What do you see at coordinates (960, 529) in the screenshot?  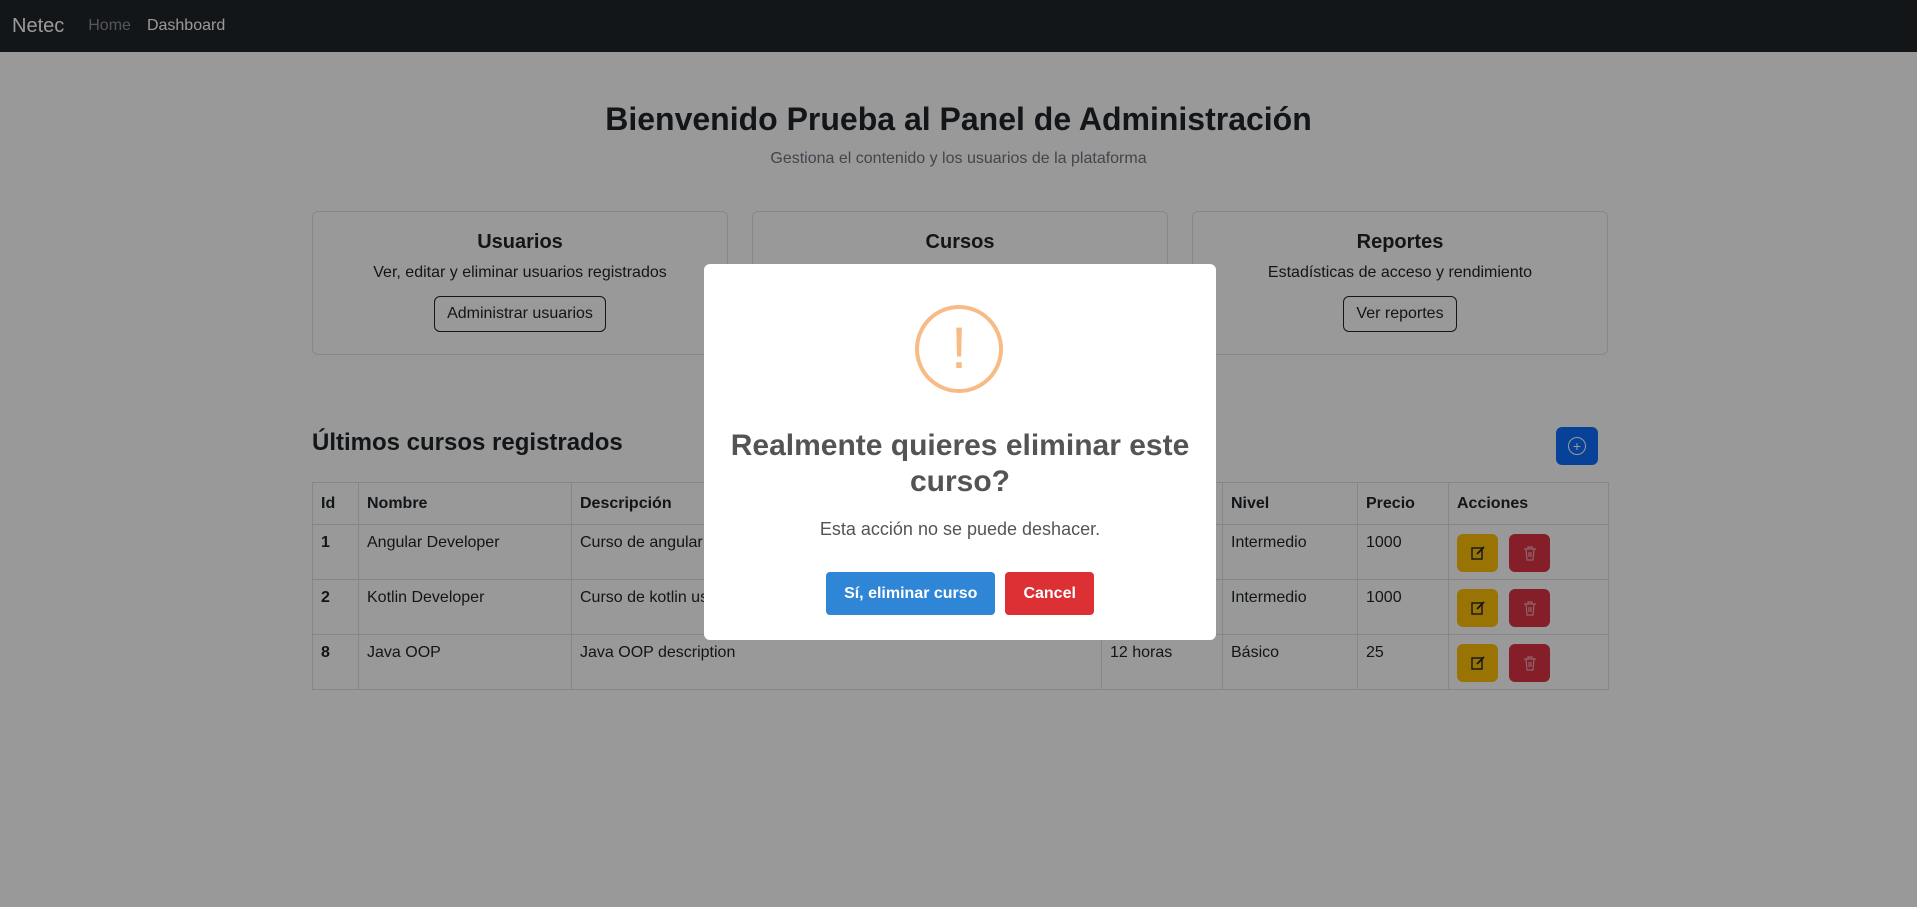 I see `dialog-text: Esta acción no se puede deshacer.` at bounding box center [960, 529].